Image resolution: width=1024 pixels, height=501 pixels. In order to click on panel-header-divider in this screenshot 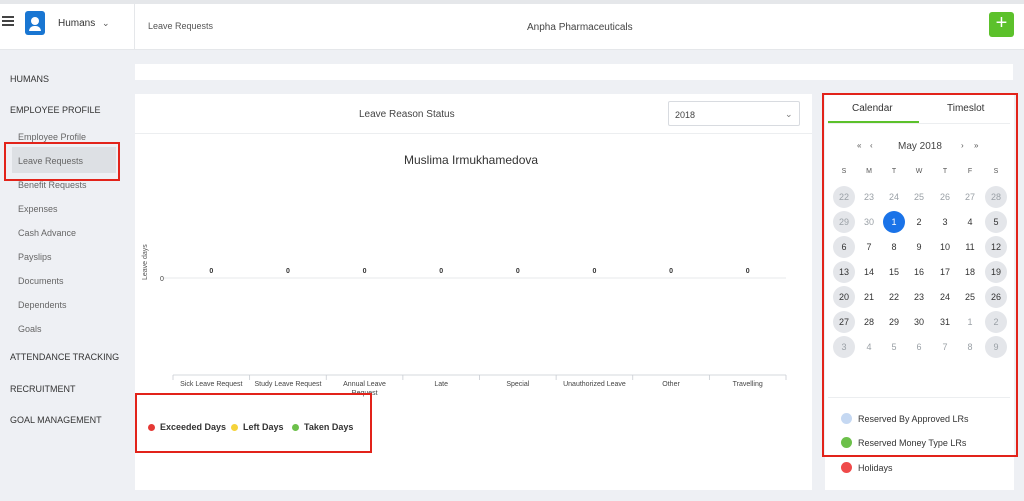, I will do `click(473, 133)`.